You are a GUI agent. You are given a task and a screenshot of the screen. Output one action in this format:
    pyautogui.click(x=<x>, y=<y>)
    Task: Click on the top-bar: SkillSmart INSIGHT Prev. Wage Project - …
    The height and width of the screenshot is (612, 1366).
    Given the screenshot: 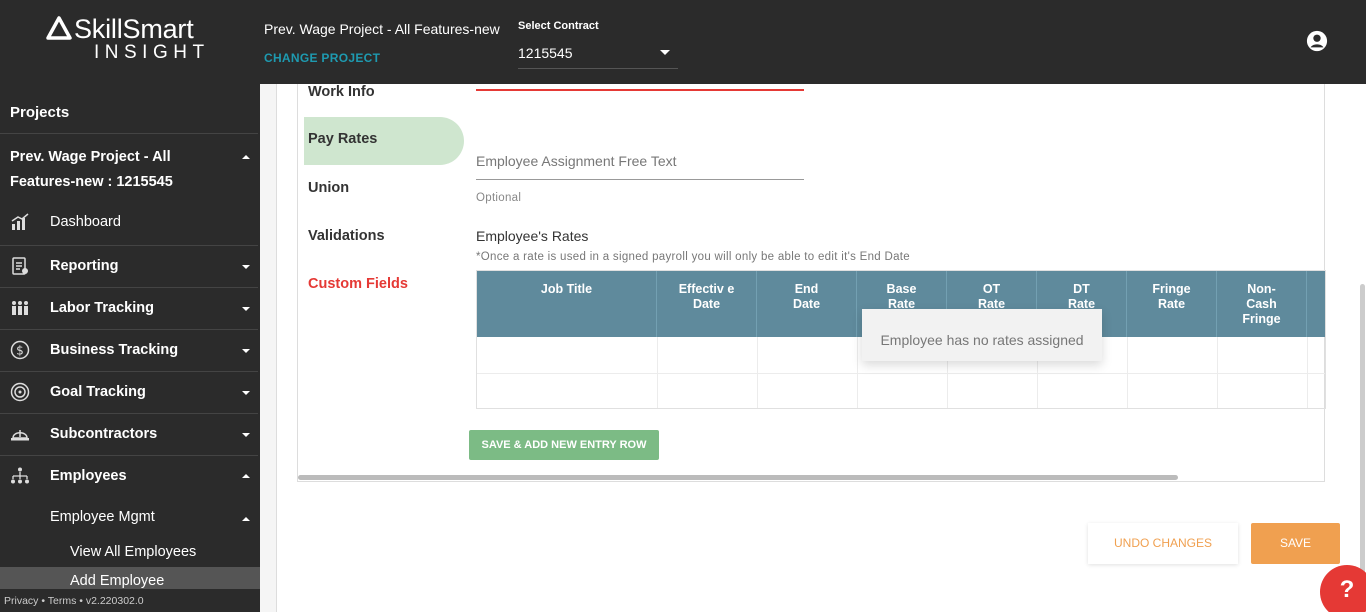 What is the action you would take?
    pyautogui.click(x=683, y=42)
    